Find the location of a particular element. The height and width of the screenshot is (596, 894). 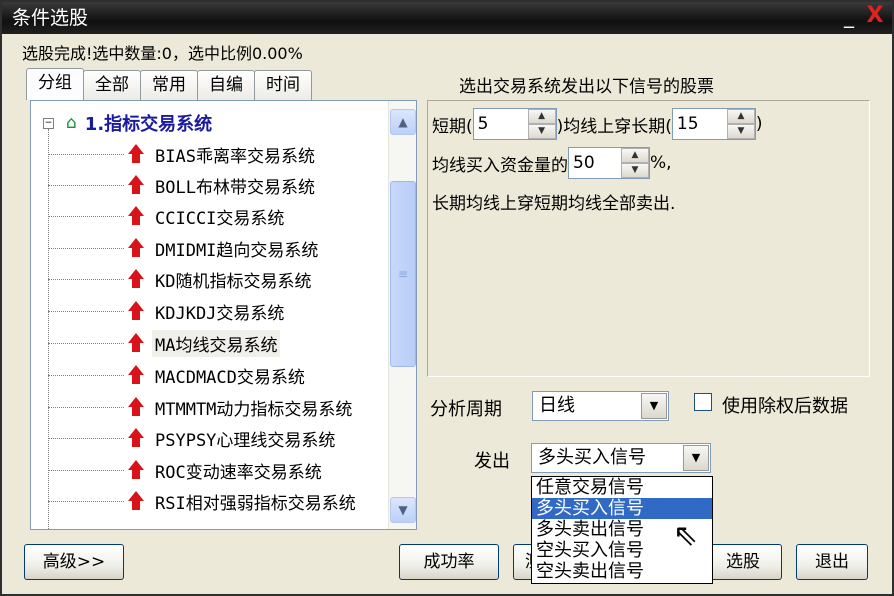

tree-item: ROC变动速率交易系统 is located at coordinates (186, 470).